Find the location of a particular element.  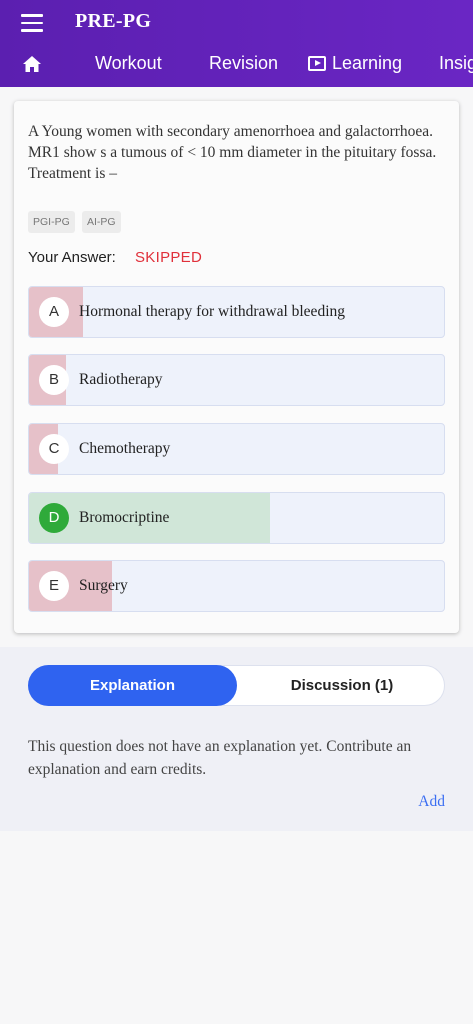

exam-tag: PGI-PG is located at coordinates (51, 222).